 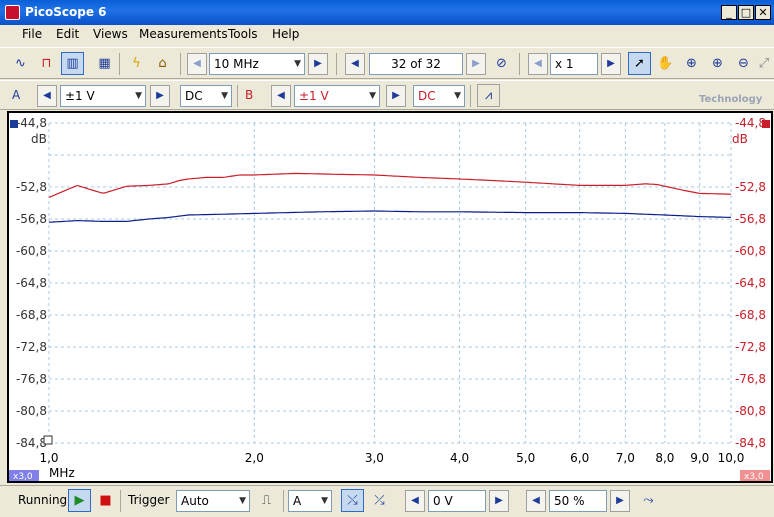 What do you see at coordinates (387, 12) in the screenshot?
I see `title-bar: PicoScope 6 _ □ ✕` at bounding box center [387, 12].